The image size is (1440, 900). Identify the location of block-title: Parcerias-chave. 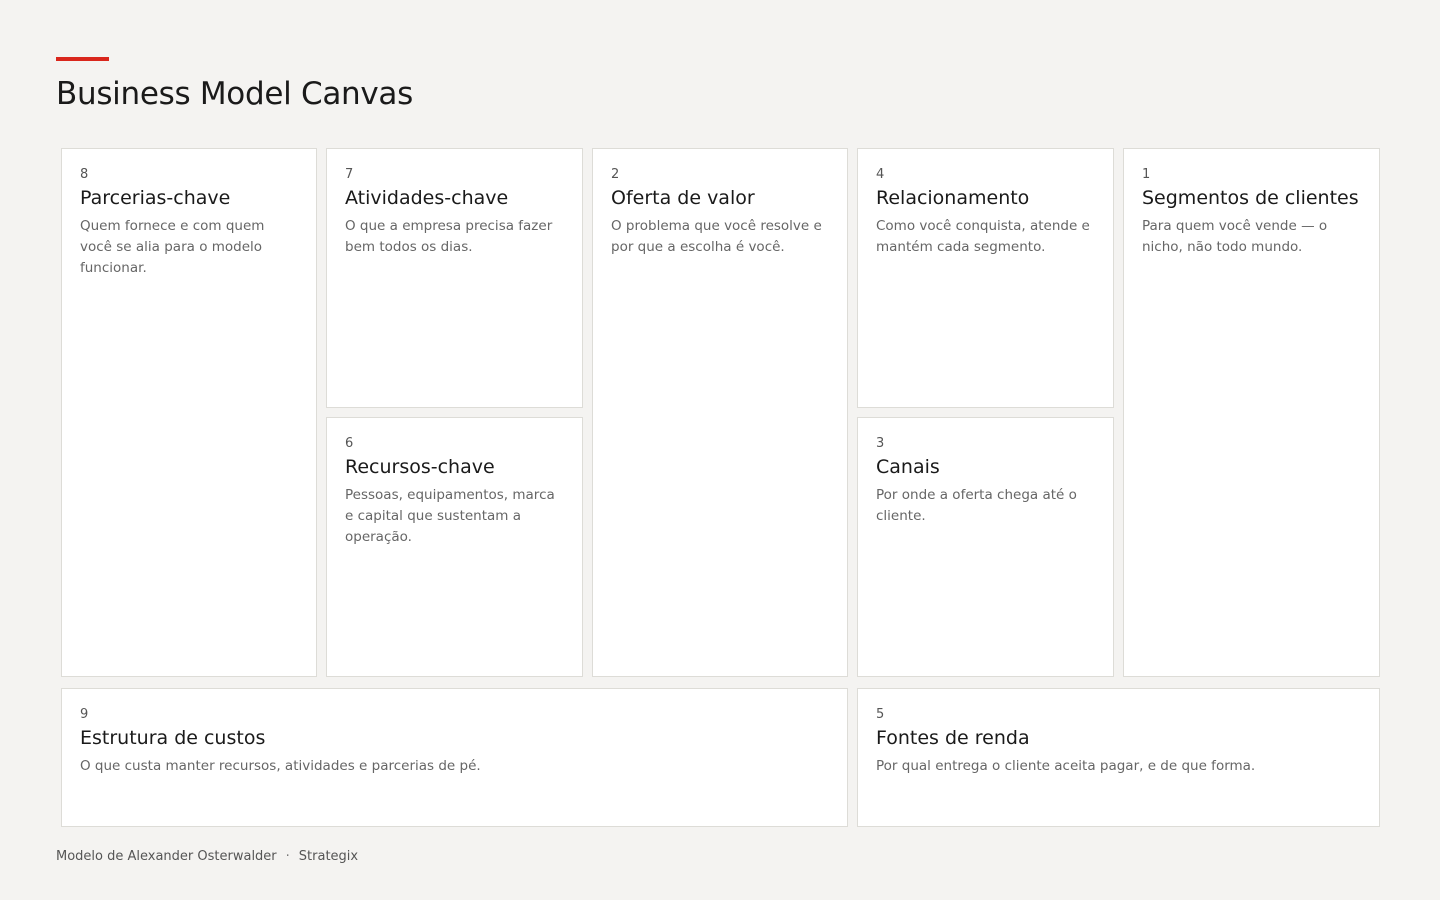
(155, 198).